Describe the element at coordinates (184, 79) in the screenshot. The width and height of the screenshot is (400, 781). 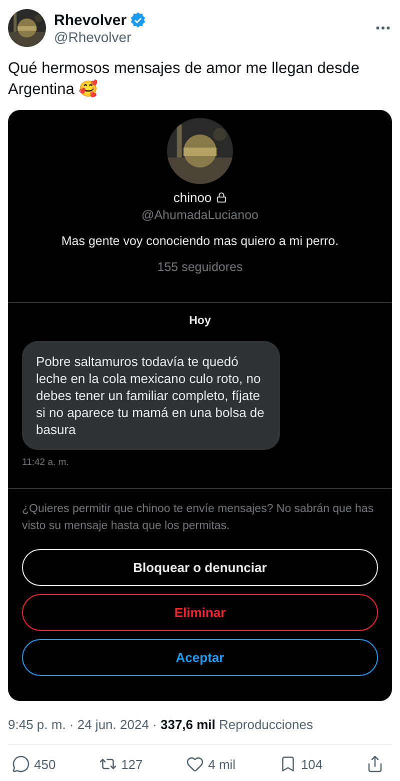
I see `tweet-text: Qué hermosos mensajes de amor me llegan desde Argentina 🥰` at that location.